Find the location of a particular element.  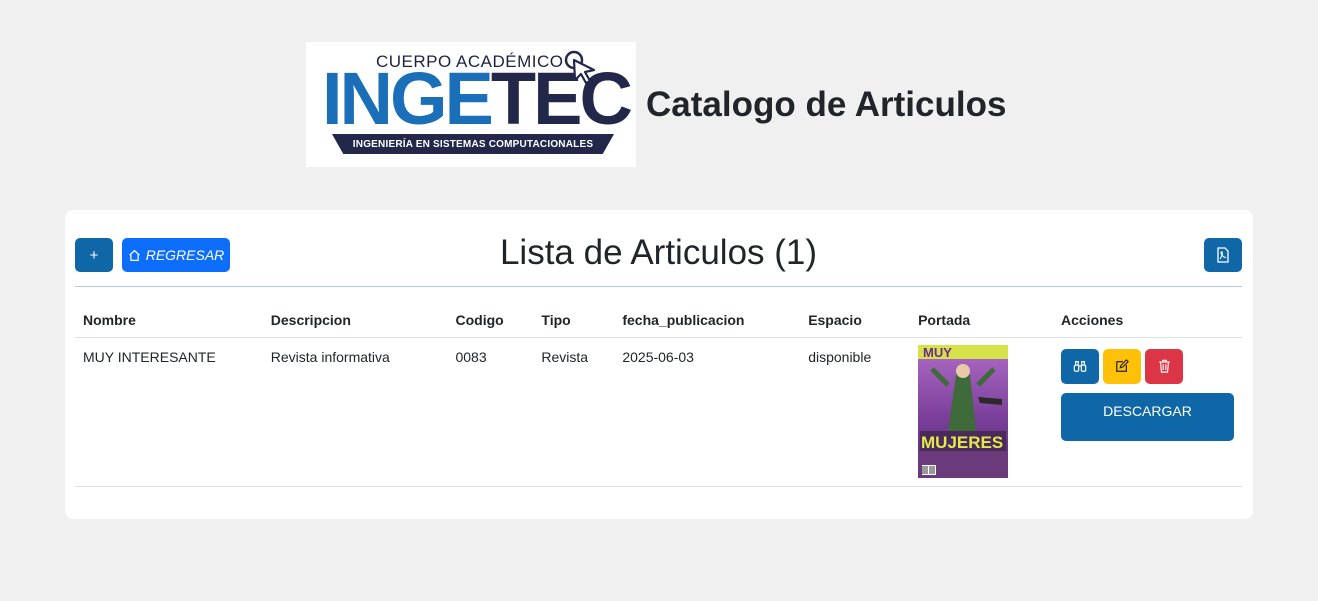

action-buttons is located at coordinates (1147, 366).